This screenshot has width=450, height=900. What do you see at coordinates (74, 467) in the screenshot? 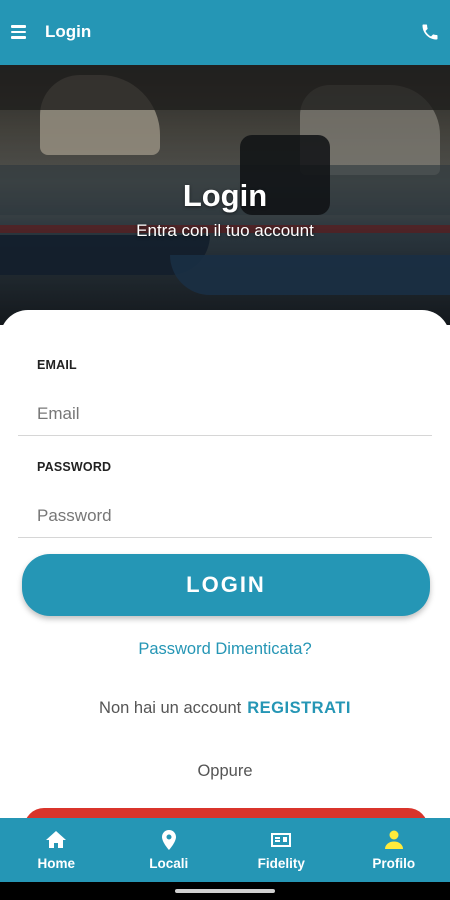
I see `password-label: PASSWORD` at bounding box center [74, 467].